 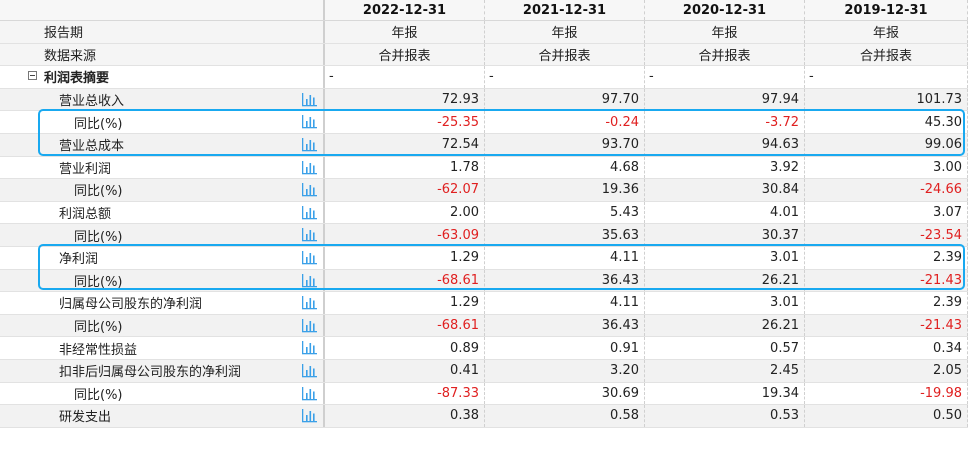 I want to click on table-row: 同比(%) -25.35 -0.24 -3.72 45.30, so click(x=484, y=122).